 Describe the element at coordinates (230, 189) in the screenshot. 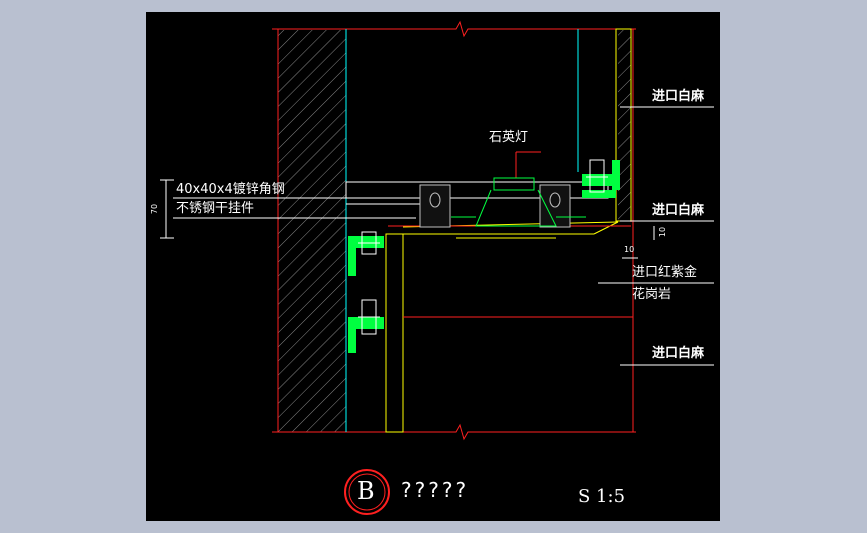

I see `label-angle-steel: 40x40x4镀锌角钢` at that location.